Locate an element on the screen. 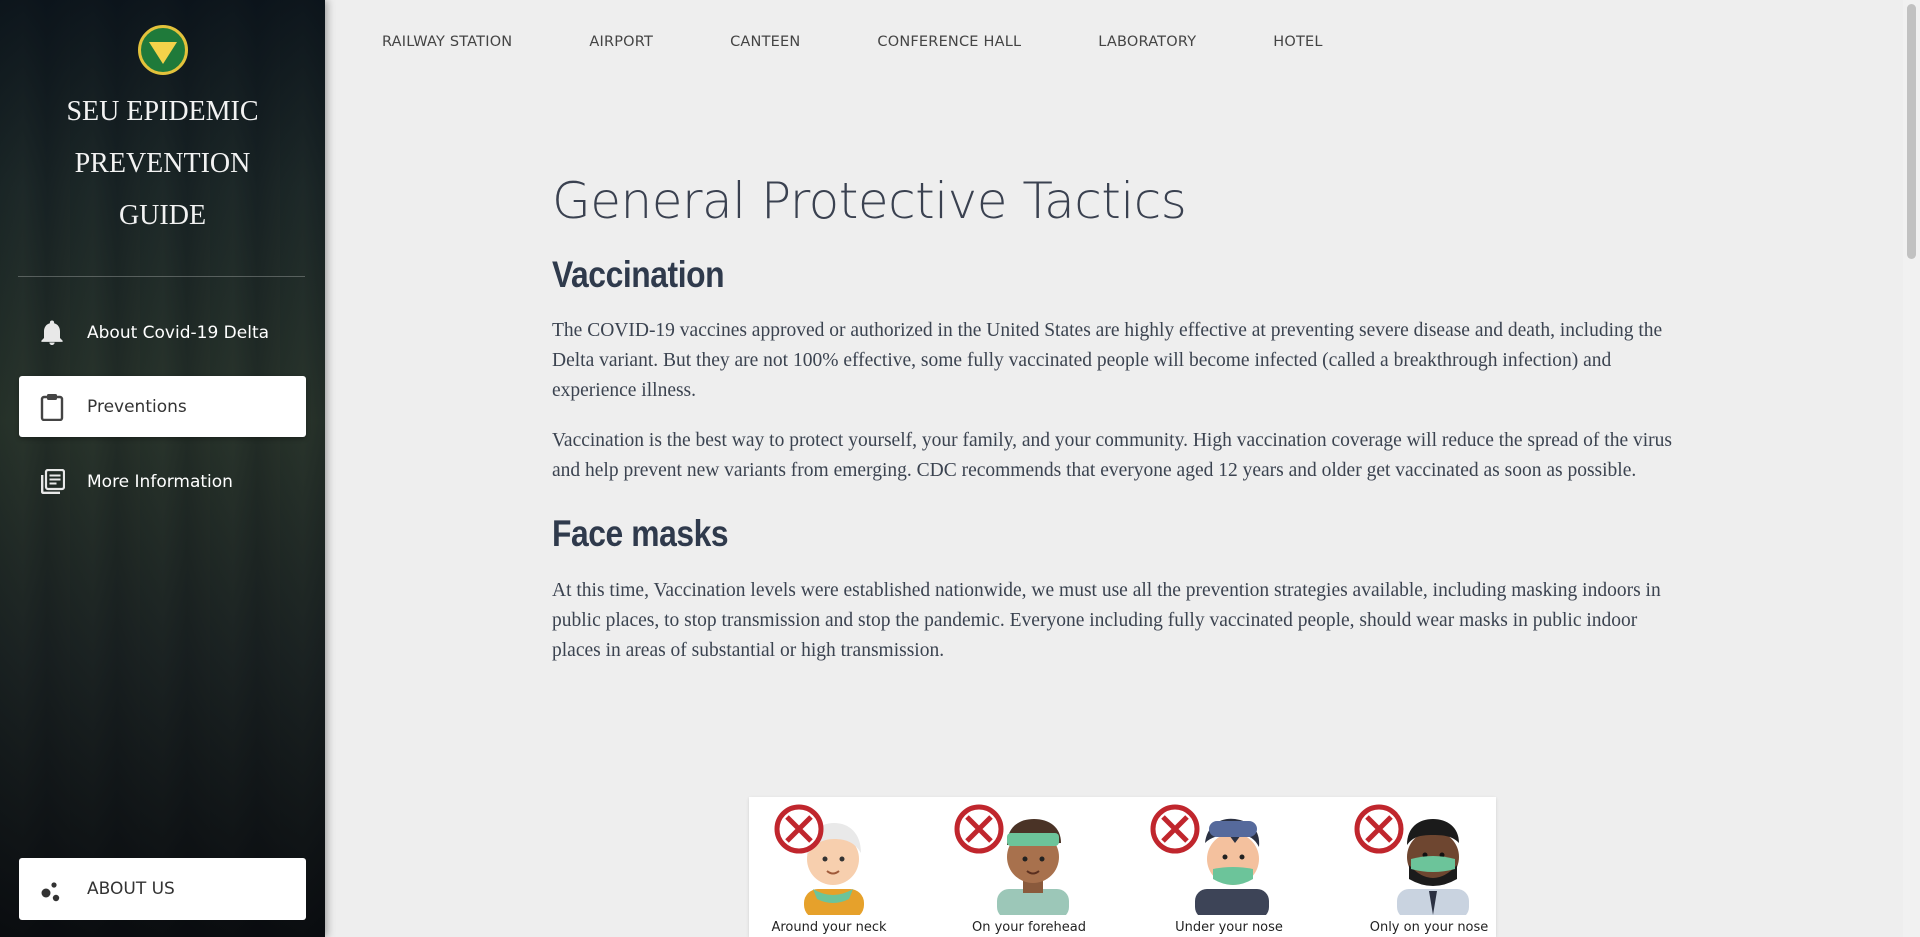  nav-airport: AIRPORT is located at coordinates (621, 60).